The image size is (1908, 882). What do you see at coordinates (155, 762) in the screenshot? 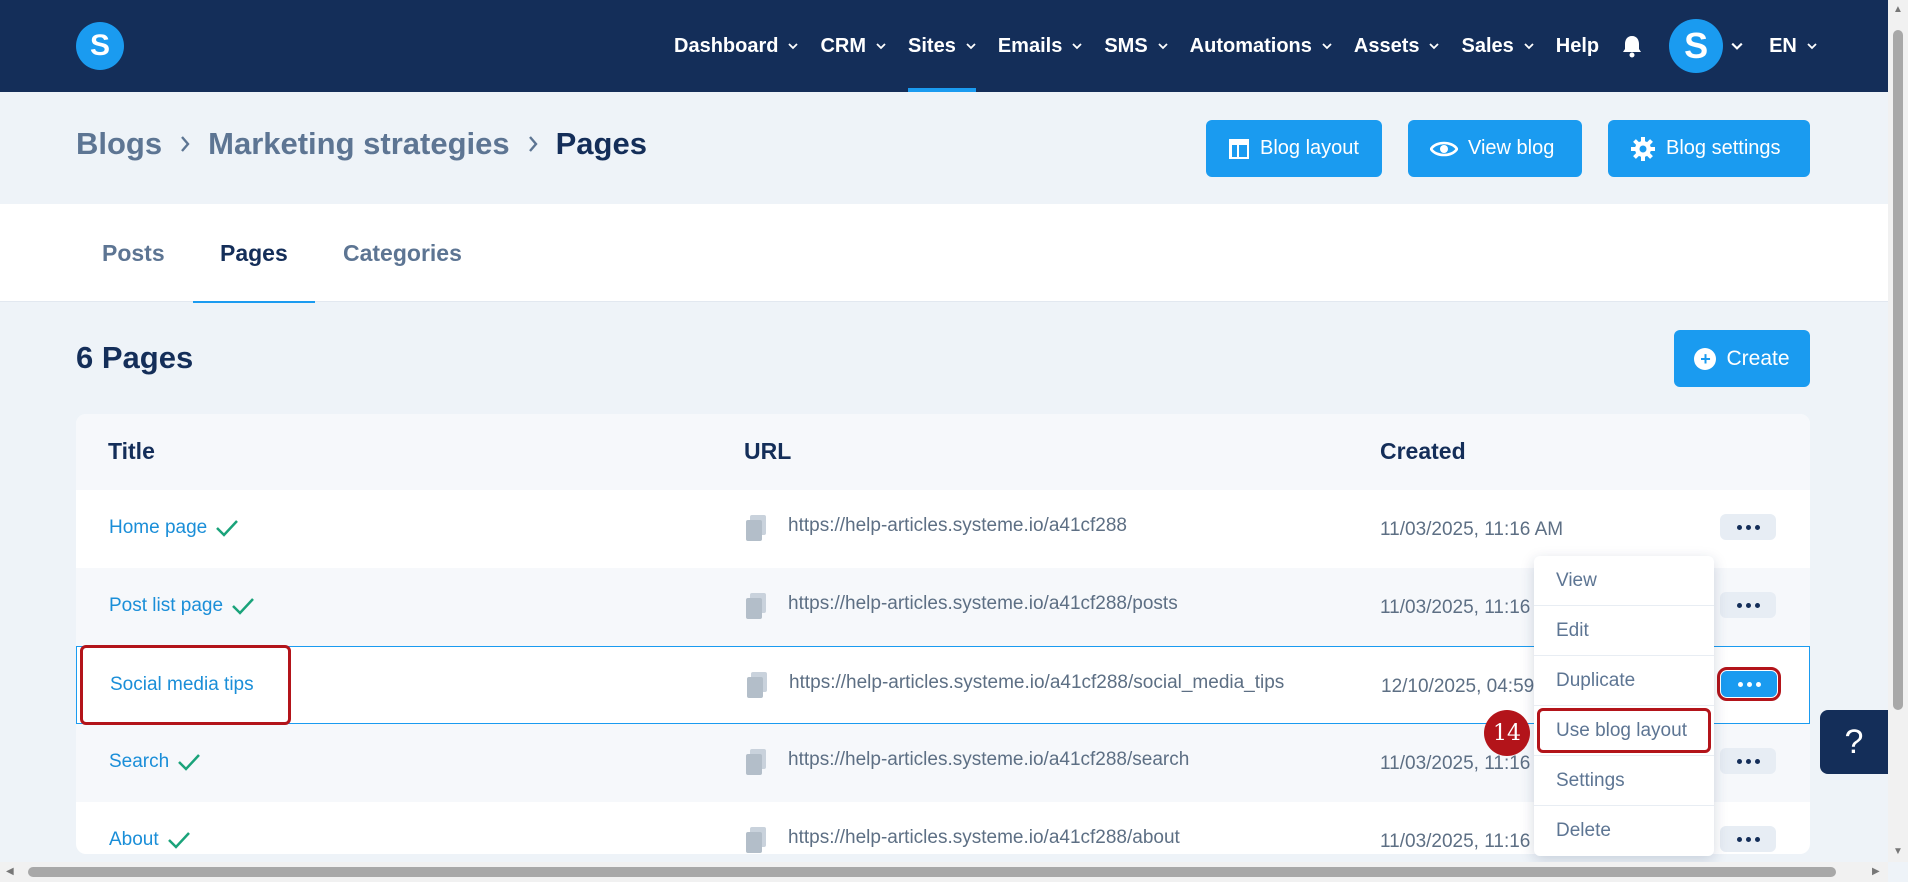
I see `row-title: Search` at bounding box center [155, 762].